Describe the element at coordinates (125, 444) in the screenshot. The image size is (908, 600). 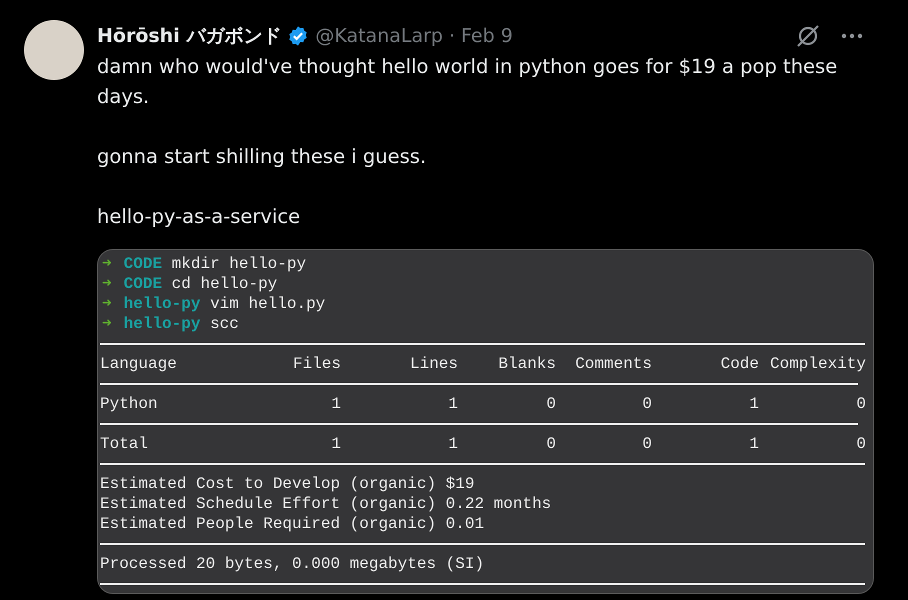
I see `table-cell-text: Total` at that location.